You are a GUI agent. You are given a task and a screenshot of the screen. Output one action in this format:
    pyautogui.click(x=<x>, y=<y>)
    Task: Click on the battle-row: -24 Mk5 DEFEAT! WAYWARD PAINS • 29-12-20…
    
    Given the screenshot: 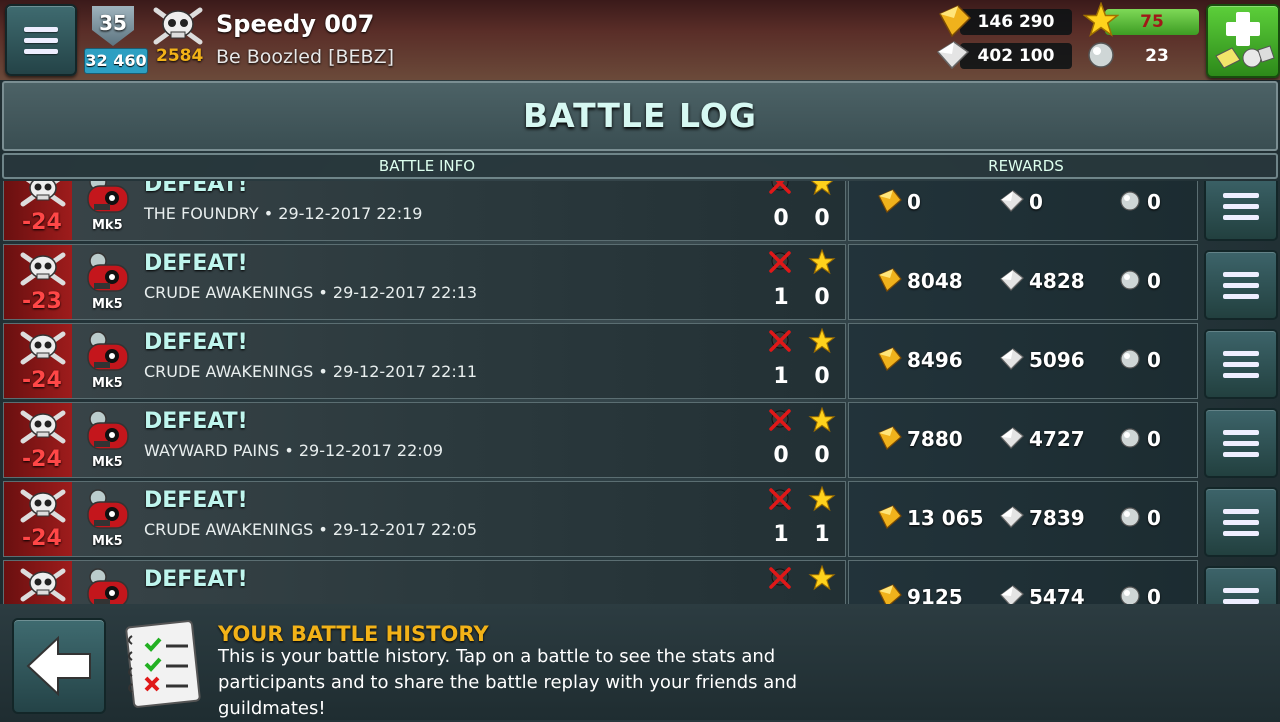 What is the action you would take?
    pyautogui.click(x=640, y=441)
    